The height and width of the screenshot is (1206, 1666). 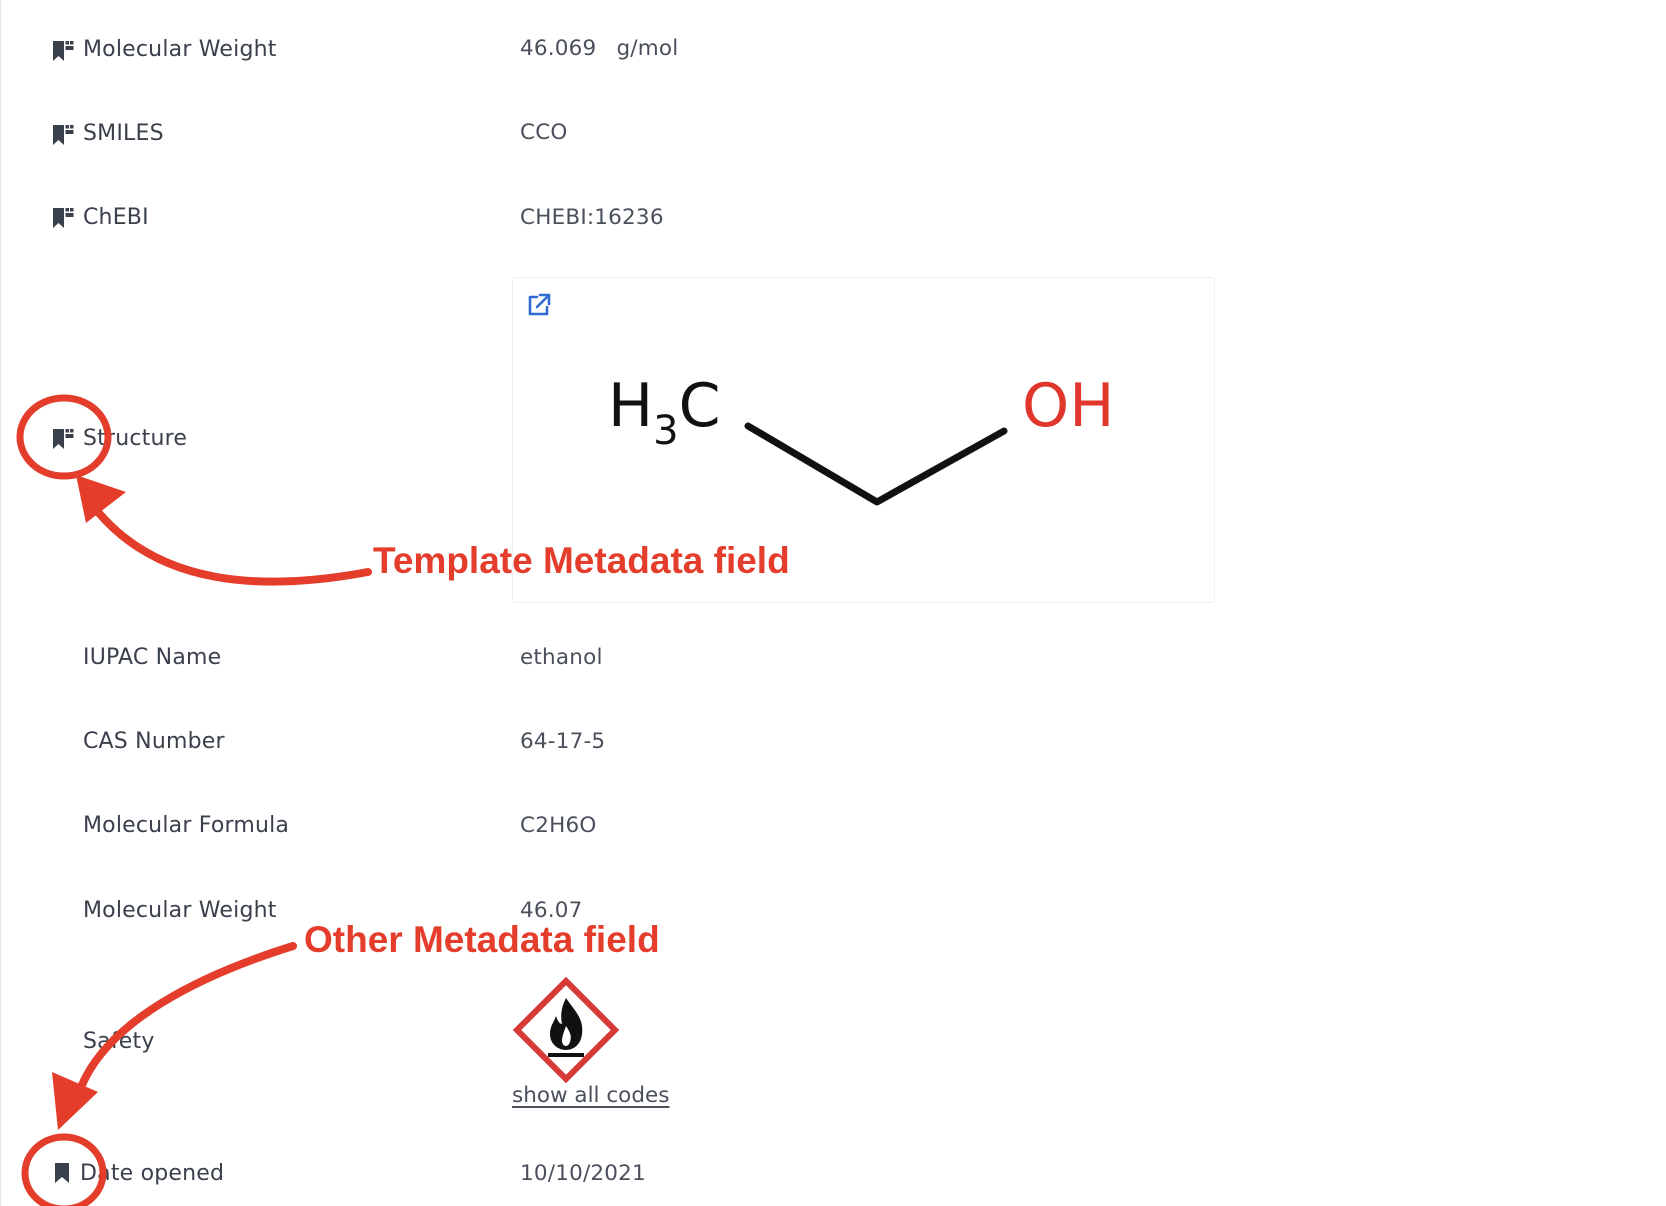 I want to click on annotation-arrowhead-other, so click(x=75, y=1101).